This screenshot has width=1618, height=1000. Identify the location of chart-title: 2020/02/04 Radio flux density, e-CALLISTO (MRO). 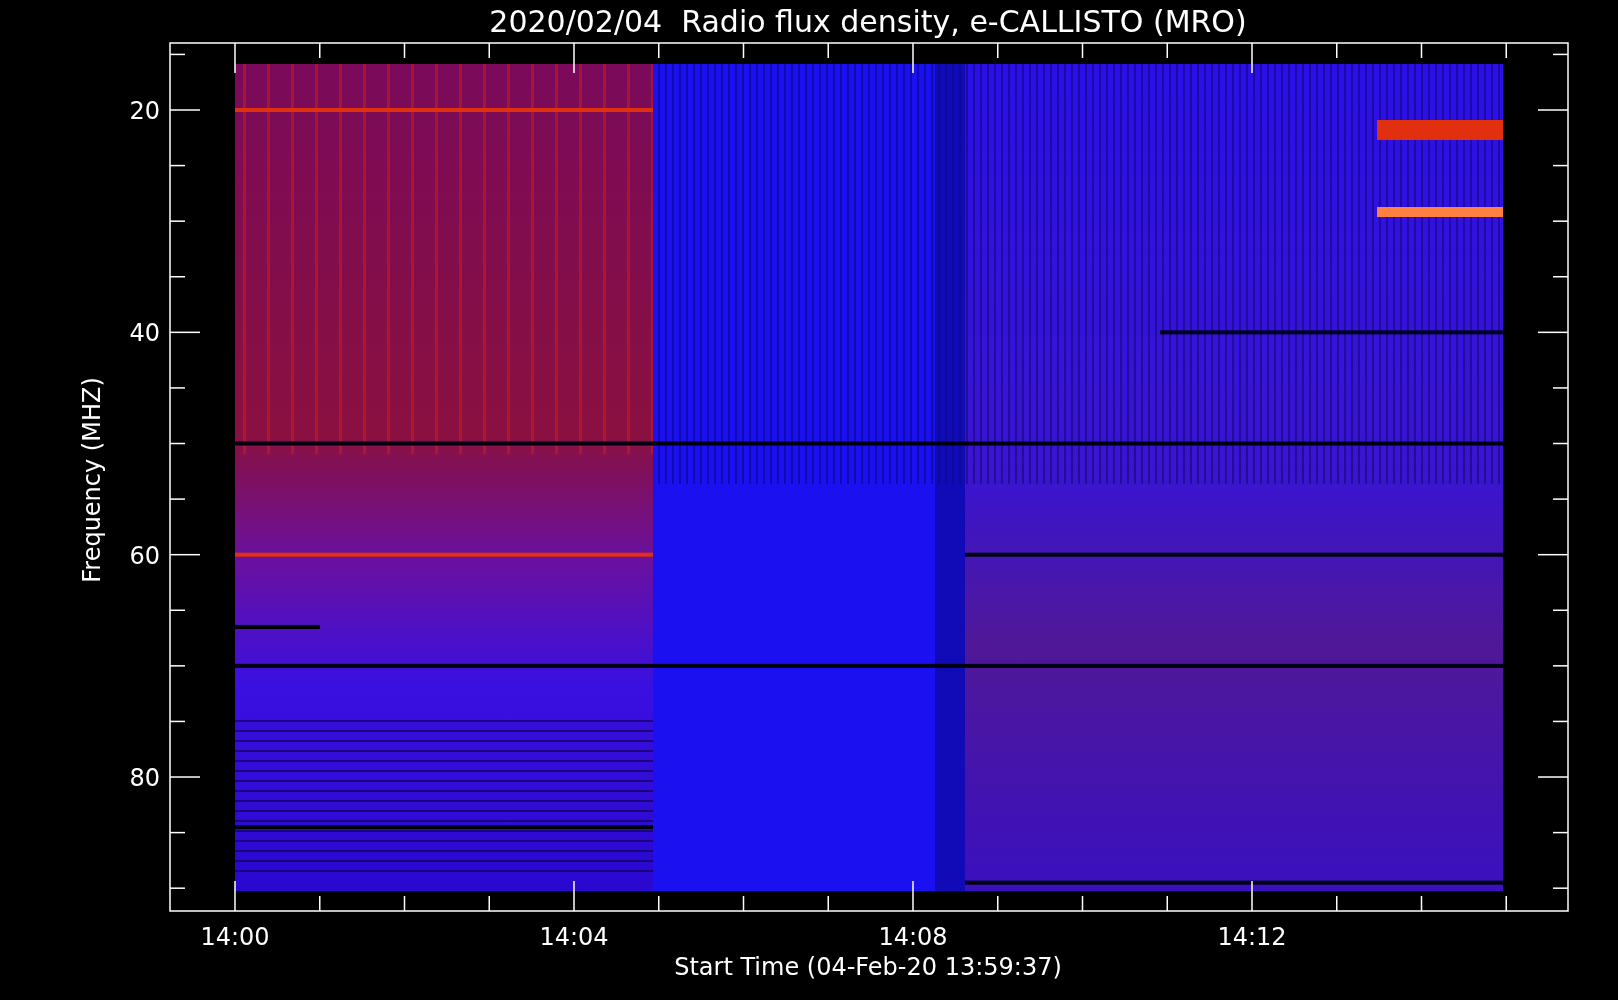
(868, 21).